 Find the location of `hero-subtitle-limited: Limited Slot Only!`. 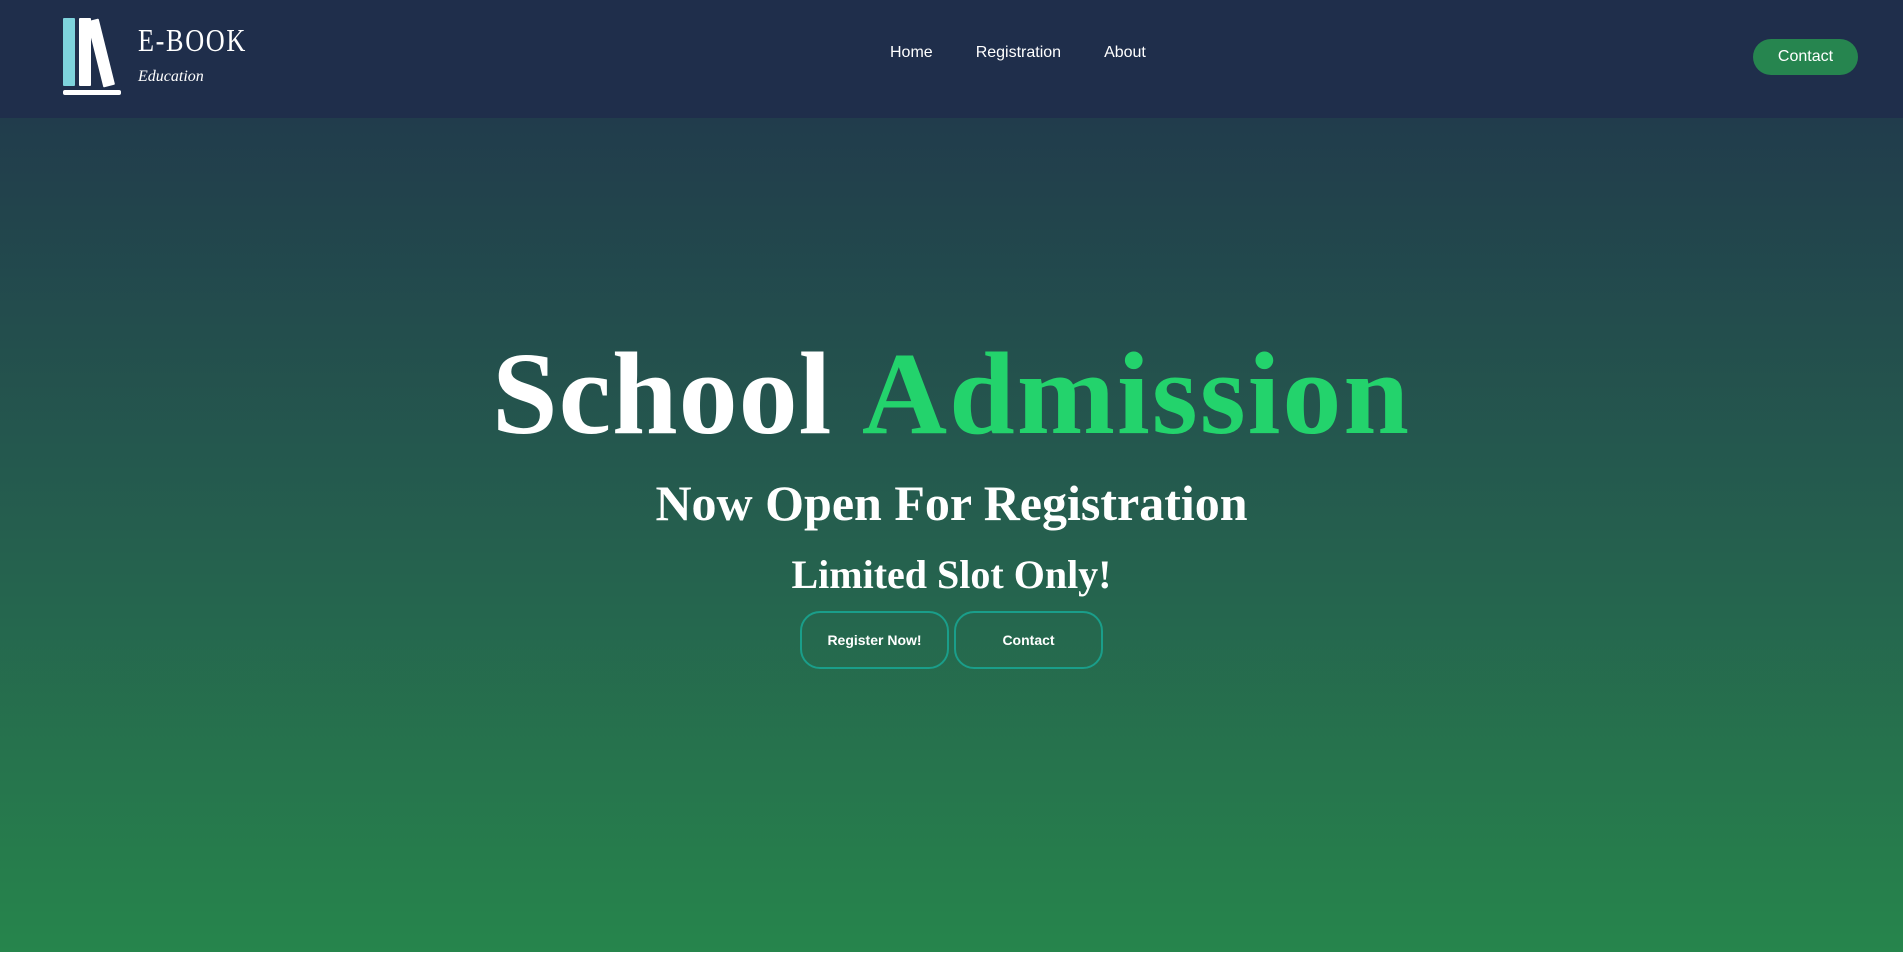

hero-subtitle-limited: Limited Slot Only! is located at coordinates (951, 574).